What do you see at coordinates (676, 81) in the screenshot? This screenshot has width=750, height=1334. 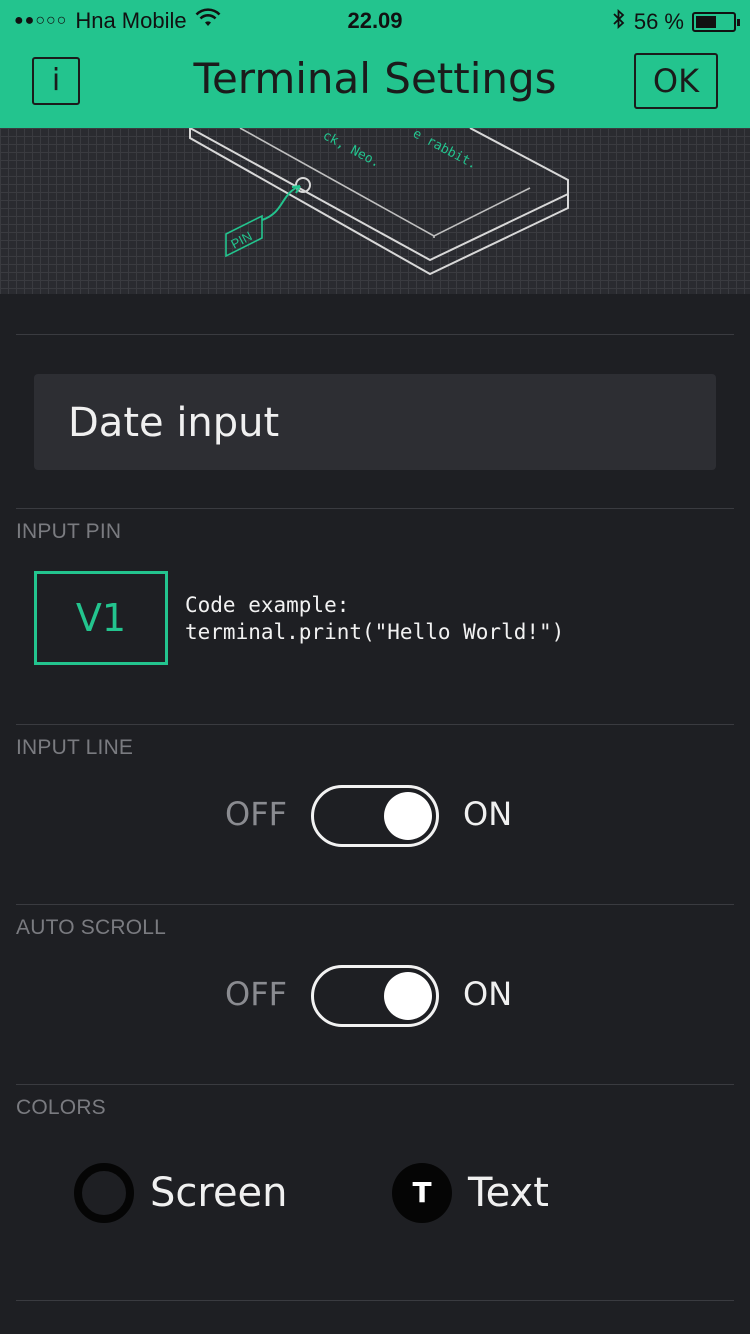 I see `ok-button: OK` at bounding box center [676, 81].